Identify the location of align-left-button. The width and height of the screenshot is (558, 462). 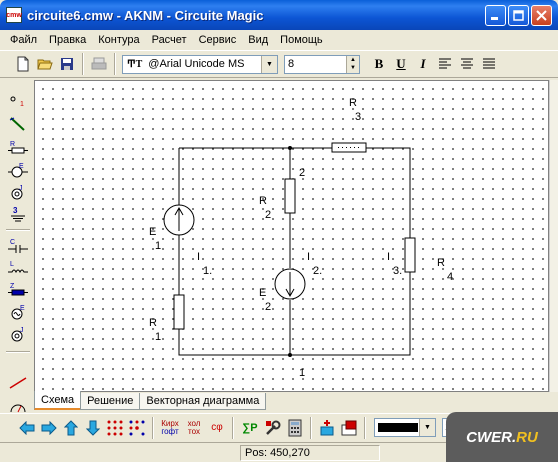
(445, 64).